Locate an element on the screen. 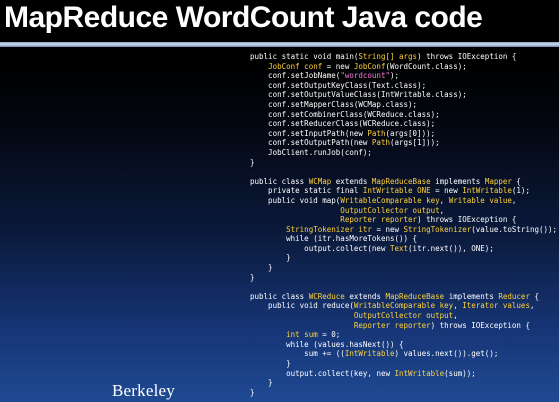 This screenshot has width=559, height=402. code-token: (values.hasNext()) { is located at coordinates (358, 344).